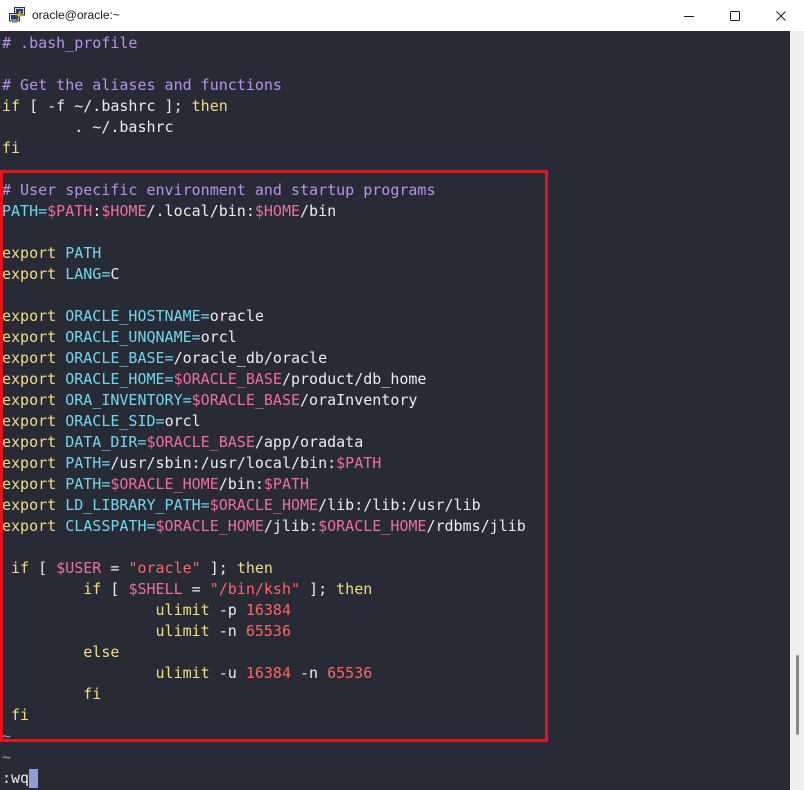  What do you see at coordinates (110, 421) in the screenshot?
I see `code-token: ORACLE_SID=` at bounding box center [110, 421].